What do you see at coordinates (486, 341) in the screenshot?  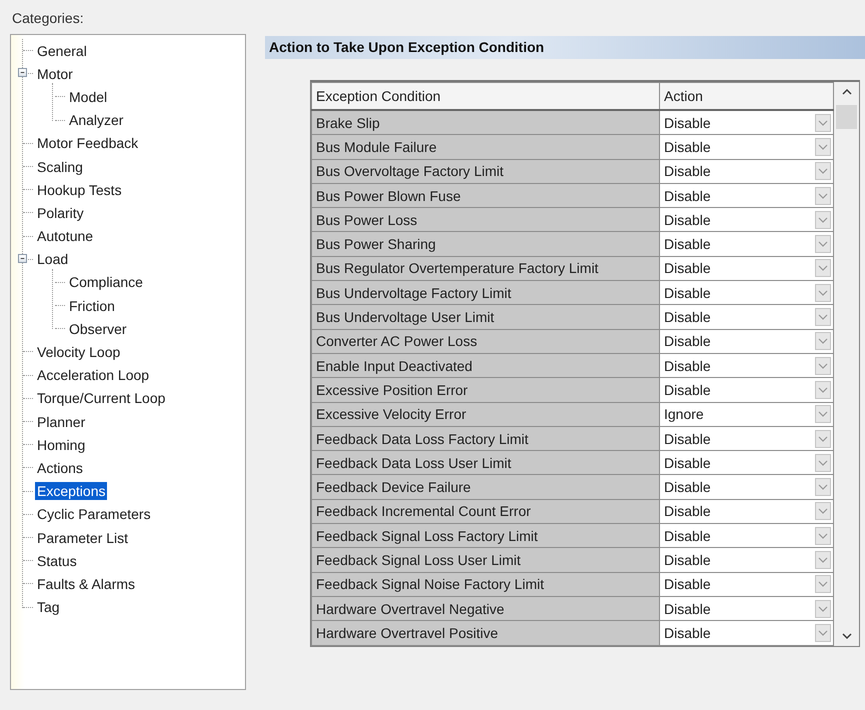 I see `condition-cell: Converter AC Power Loss` at bounding box center [486, 341].